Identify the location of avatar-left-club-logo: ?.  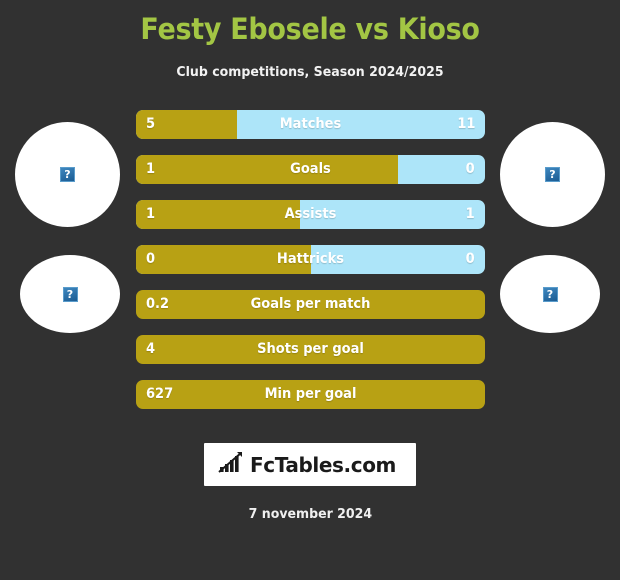
(70, 294).